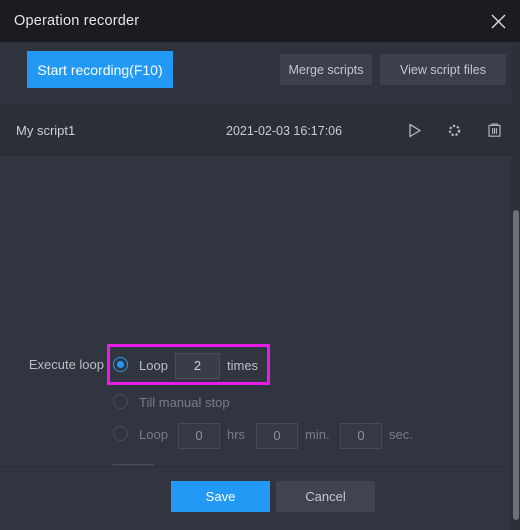  What do you see at coordinates (260, 21) in the screenshot?
I see `title-bar: Operation recorder` at bounding box center [260, 21].